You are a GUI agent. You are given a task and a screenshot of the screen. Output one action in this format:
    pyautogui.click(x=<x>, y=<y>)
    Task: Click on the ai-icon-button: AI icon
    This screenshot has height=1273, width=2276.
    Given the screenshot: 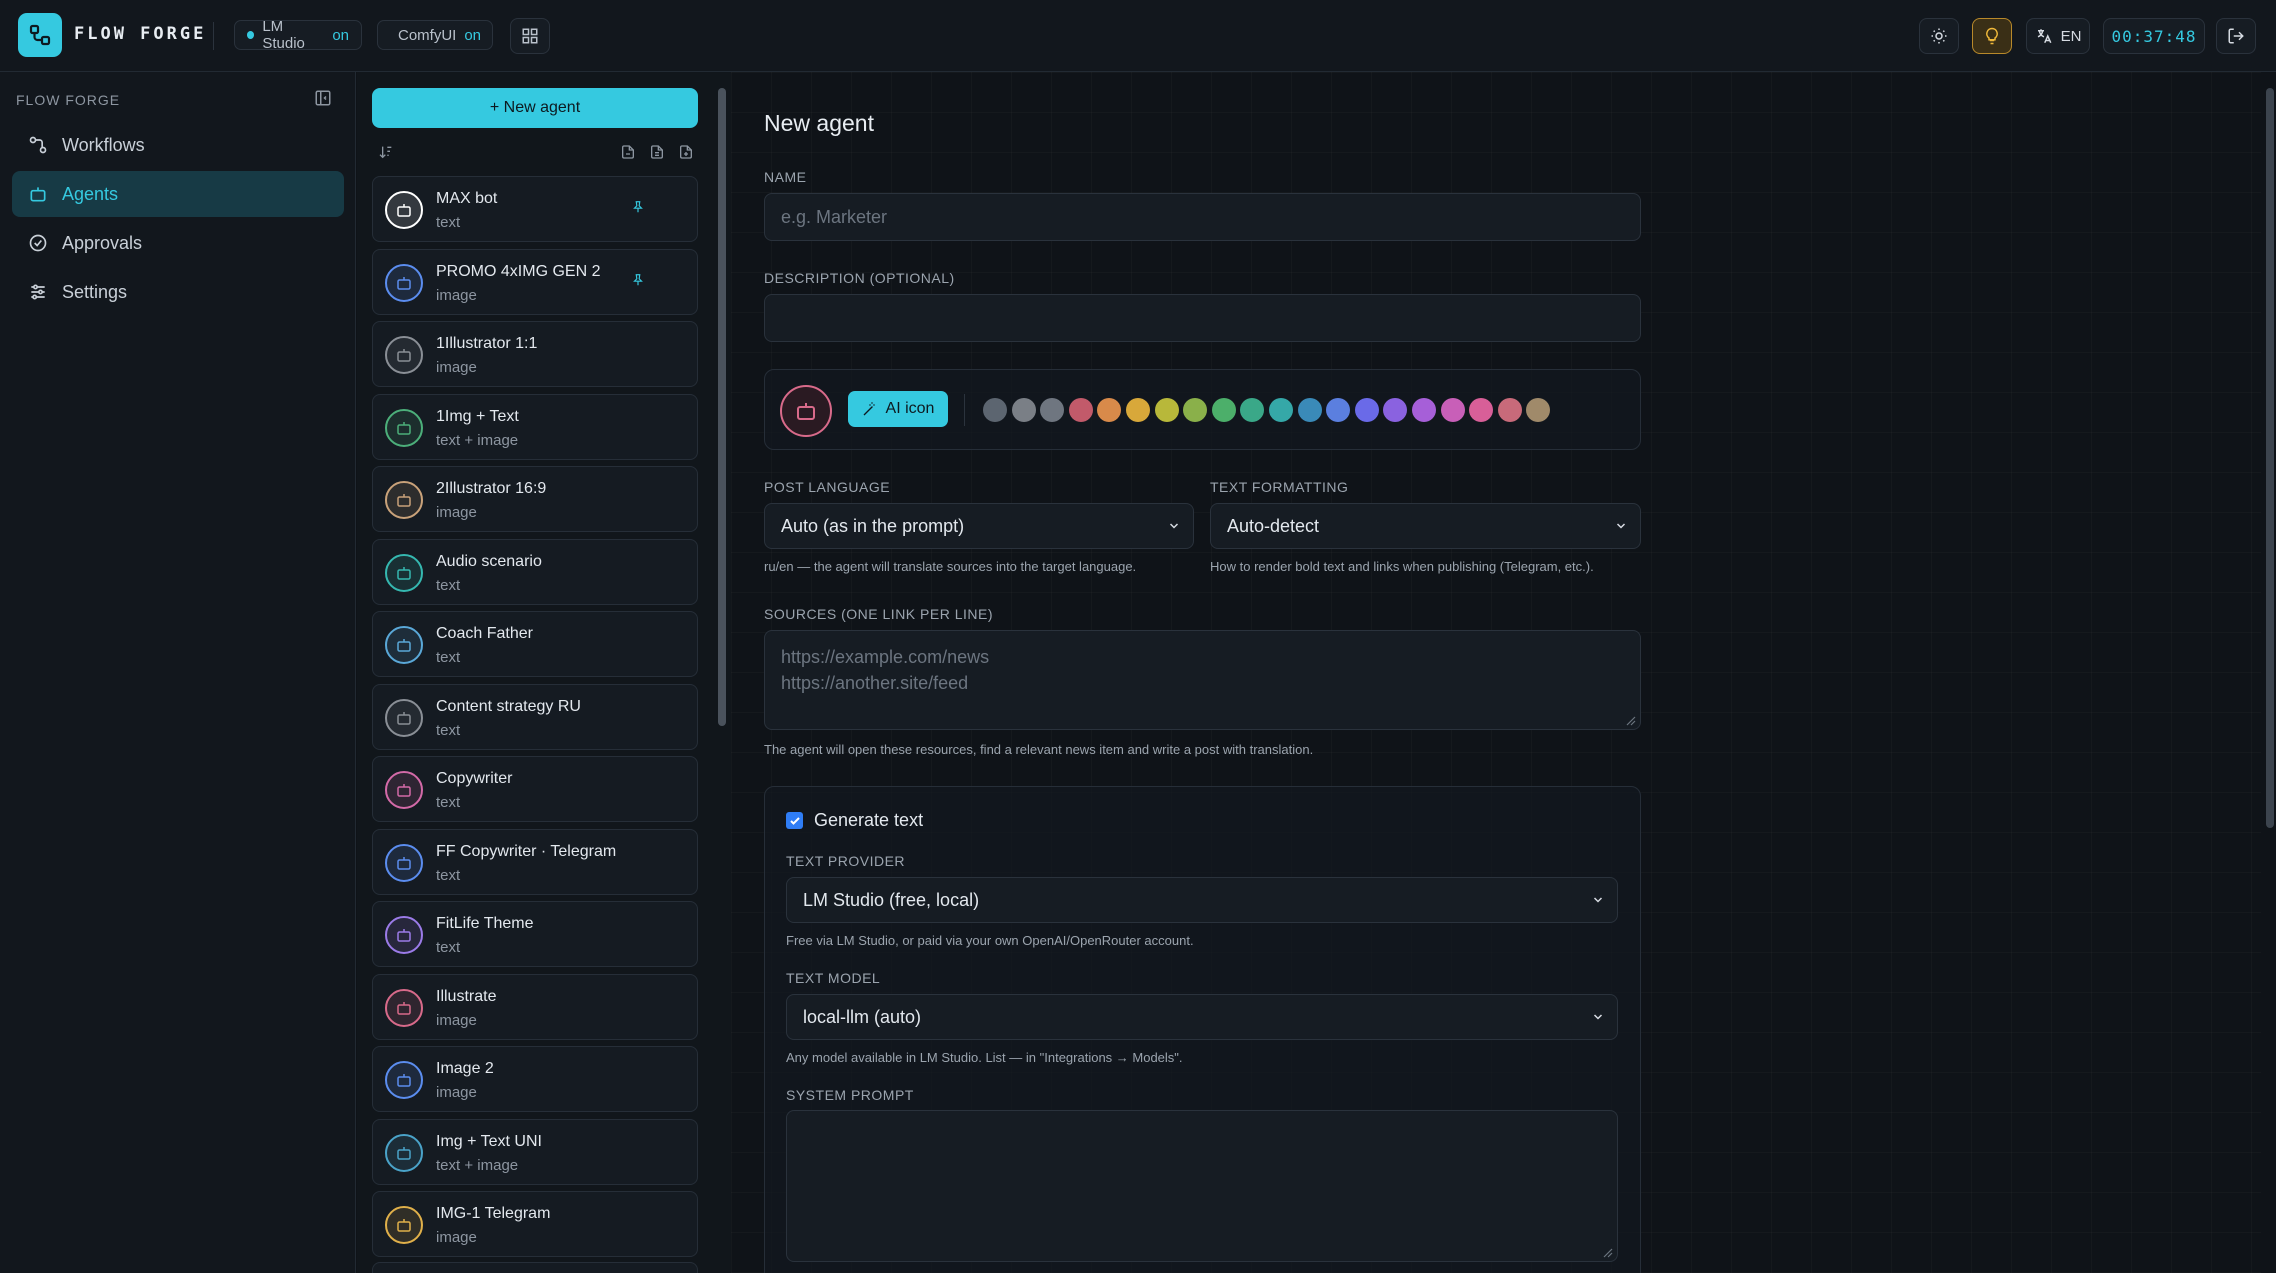 What is the action you would take?
    pyautogui.click(x=898, y=409)
    